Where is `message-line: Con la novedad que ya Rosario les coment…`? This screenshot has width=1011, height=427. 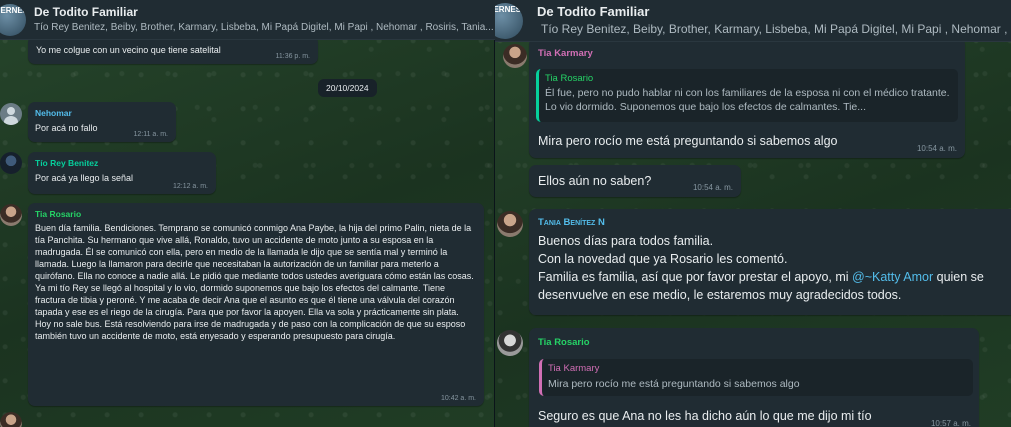
message-line: Con la novedad que ya Rosario les coment… is located at coordinates (663, 259).